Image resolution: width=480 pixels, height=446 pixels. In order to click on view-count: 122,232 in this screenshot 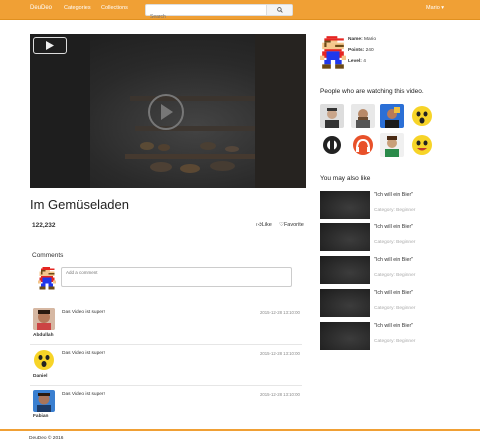, I will do `click(44, 225)`.